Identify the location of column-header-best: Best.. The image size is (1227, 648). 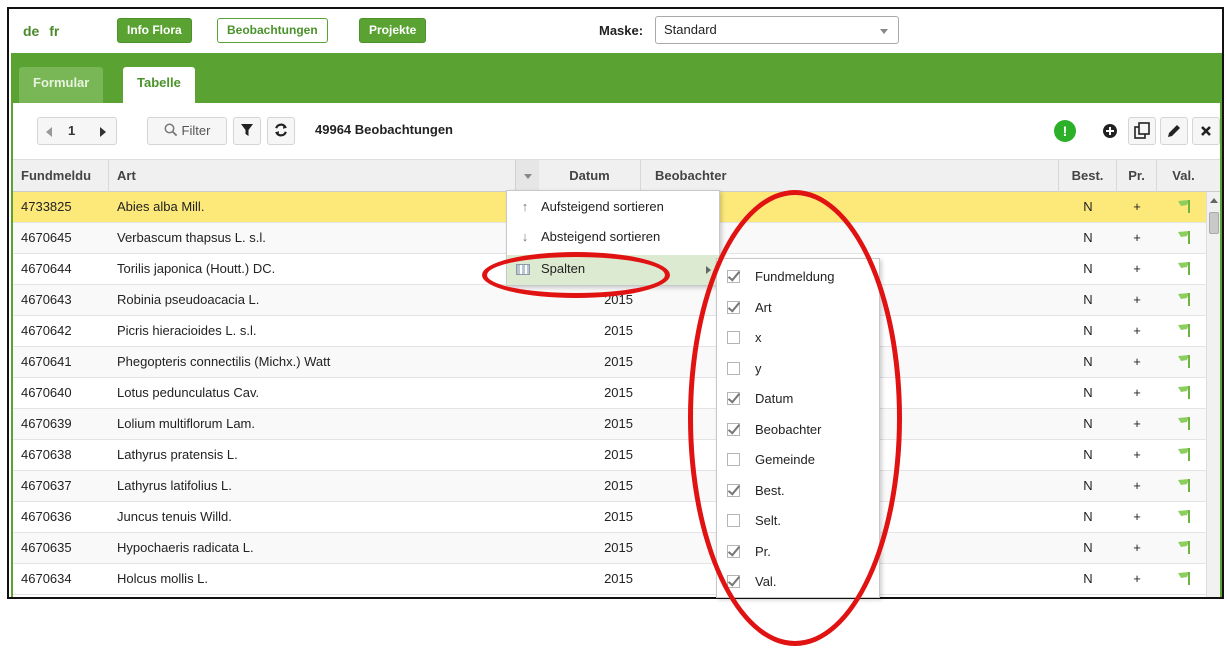
(1088, 176).